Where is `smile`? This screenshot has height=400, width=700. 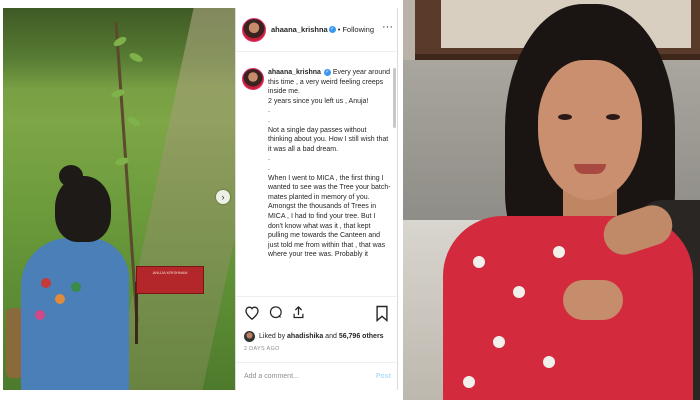
smile is located at coordinates (590, 169).